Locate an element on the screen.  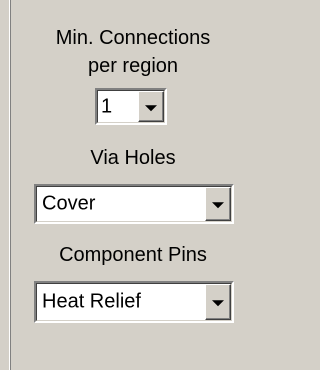
min-connections-dropdown-button is located at coordinates (151, 106).